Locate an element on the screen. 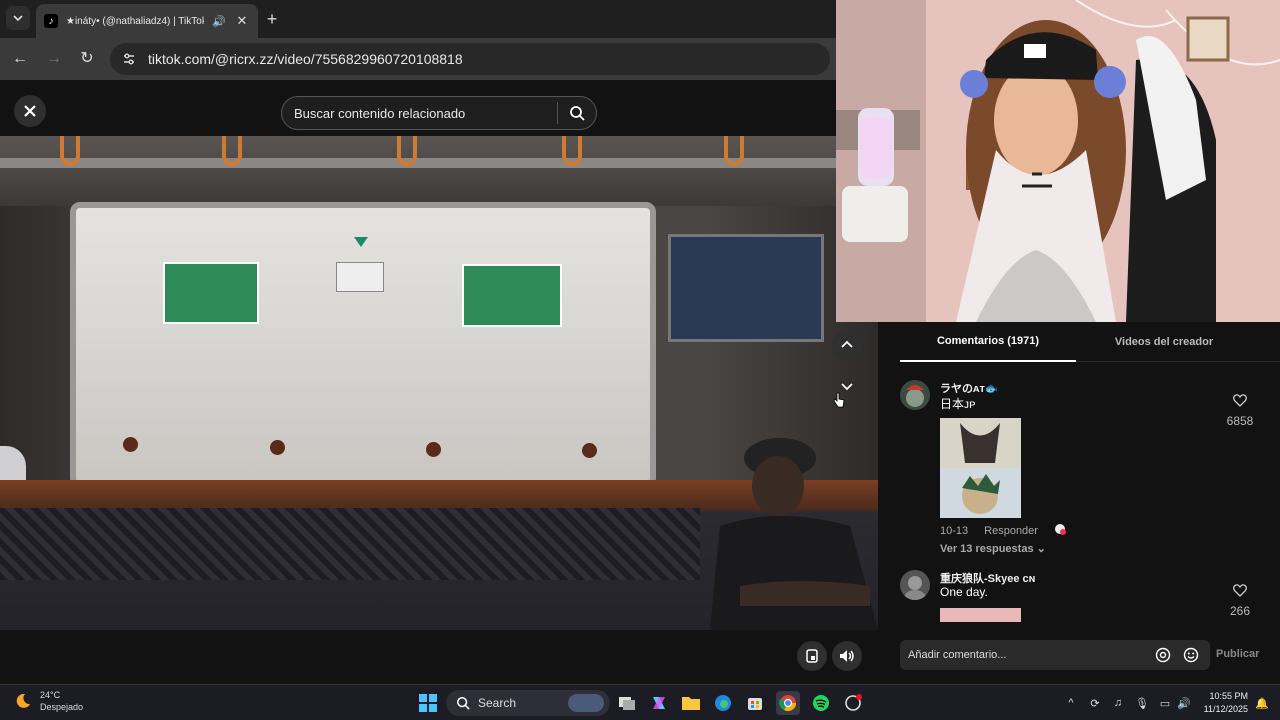 This screenshot has height=720, width=1280. view-replies-button: Ver 13 respuestas ⌄ is located at coordinates (993, 548).